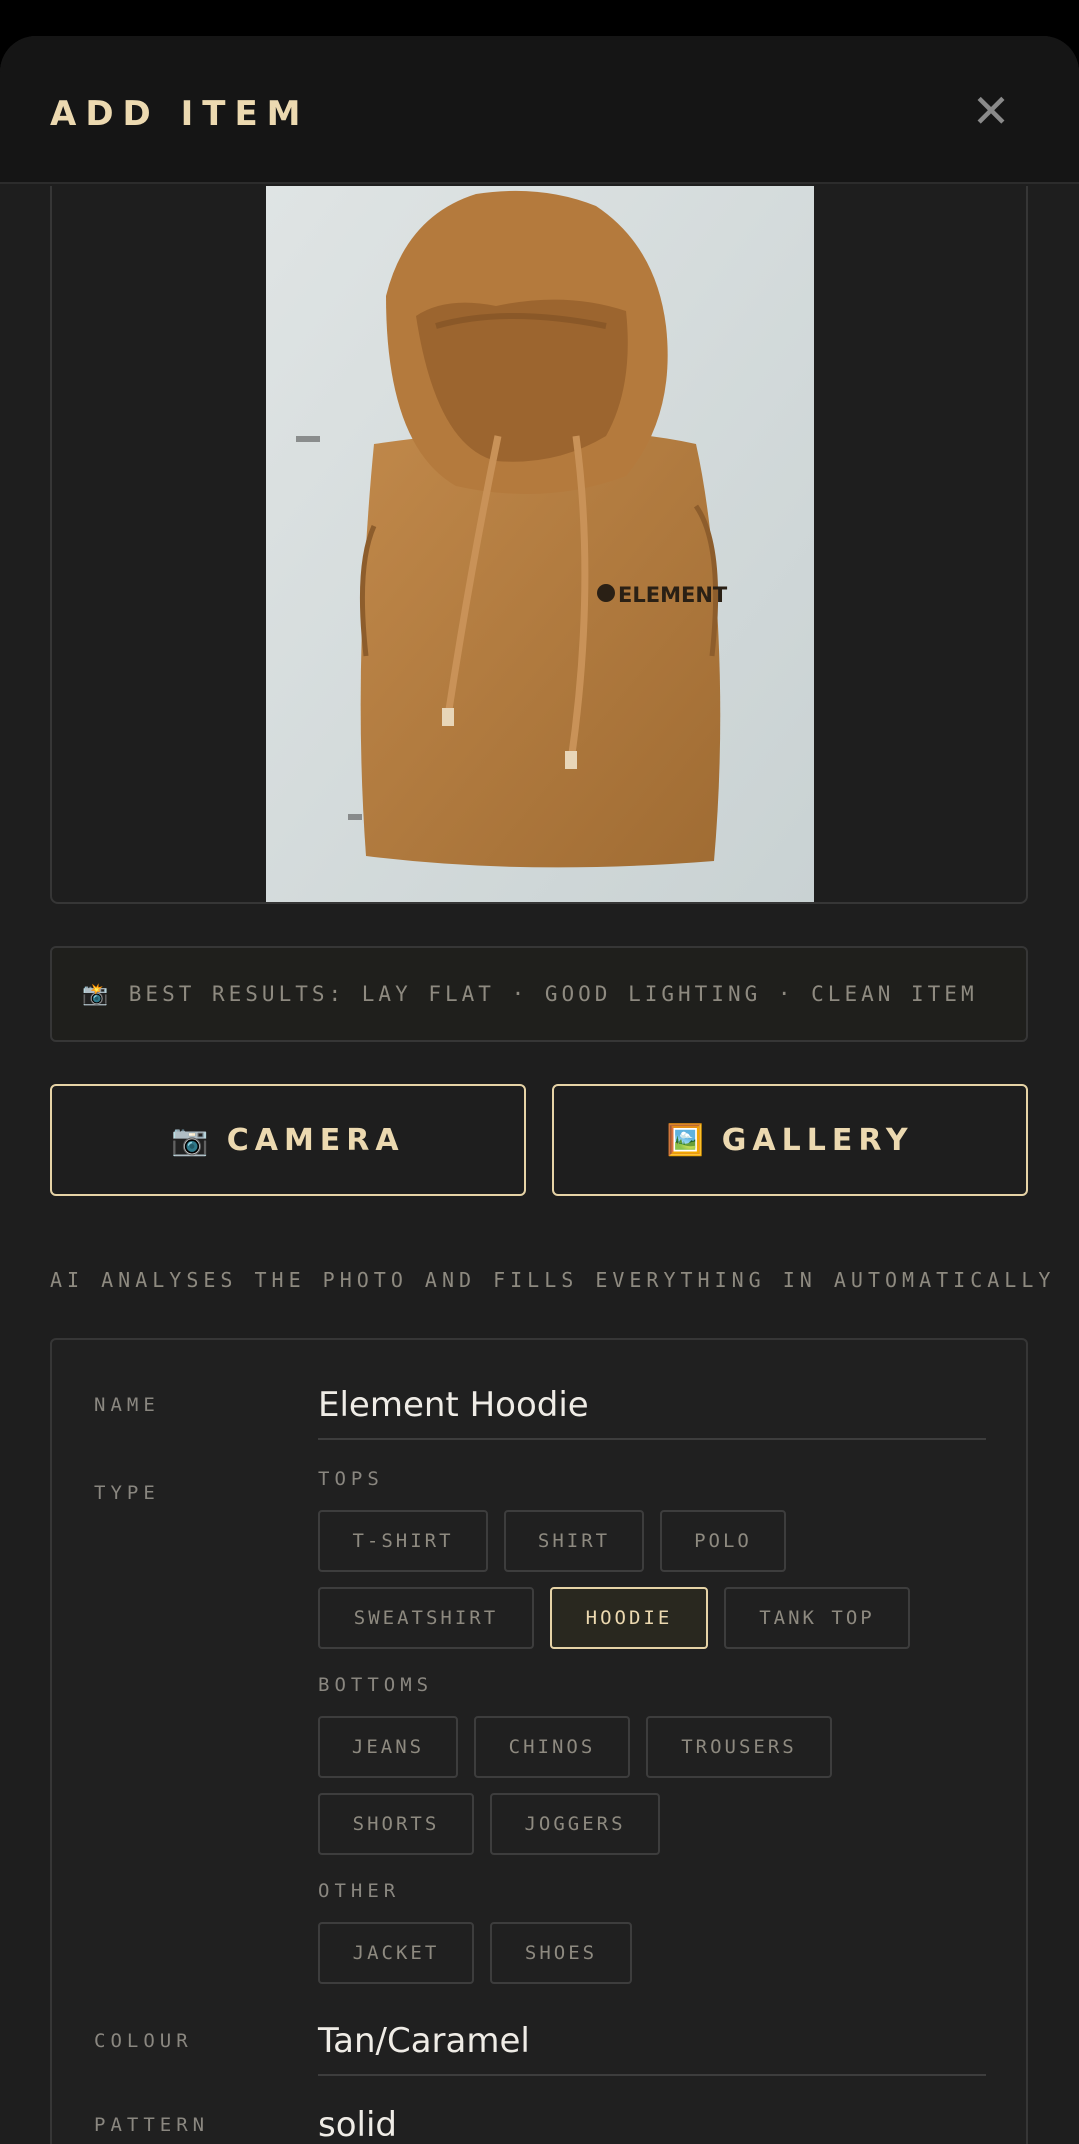  What do you see at coordinates (180, 114) in the screenshot?
I see `page-title: ADD ITEM` at bounding box center [180, 114].